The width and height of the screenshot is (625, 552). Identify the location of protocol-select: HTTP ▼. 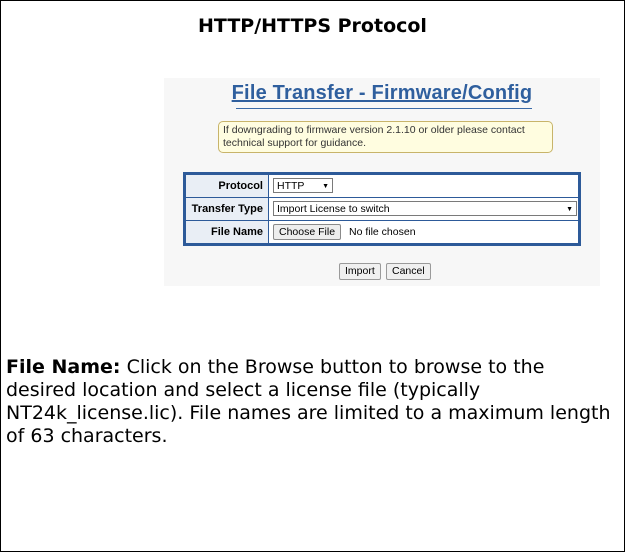
(303, 185).